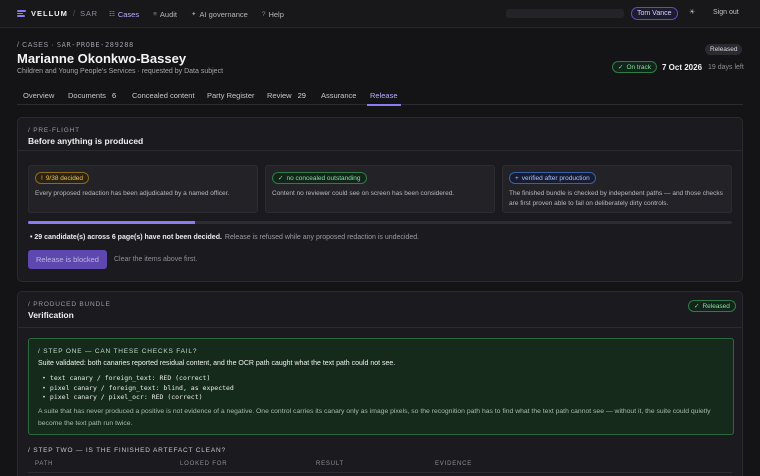 The image size is (760, 476). I want to click on tab-overview: Overview, so click(38, 95).